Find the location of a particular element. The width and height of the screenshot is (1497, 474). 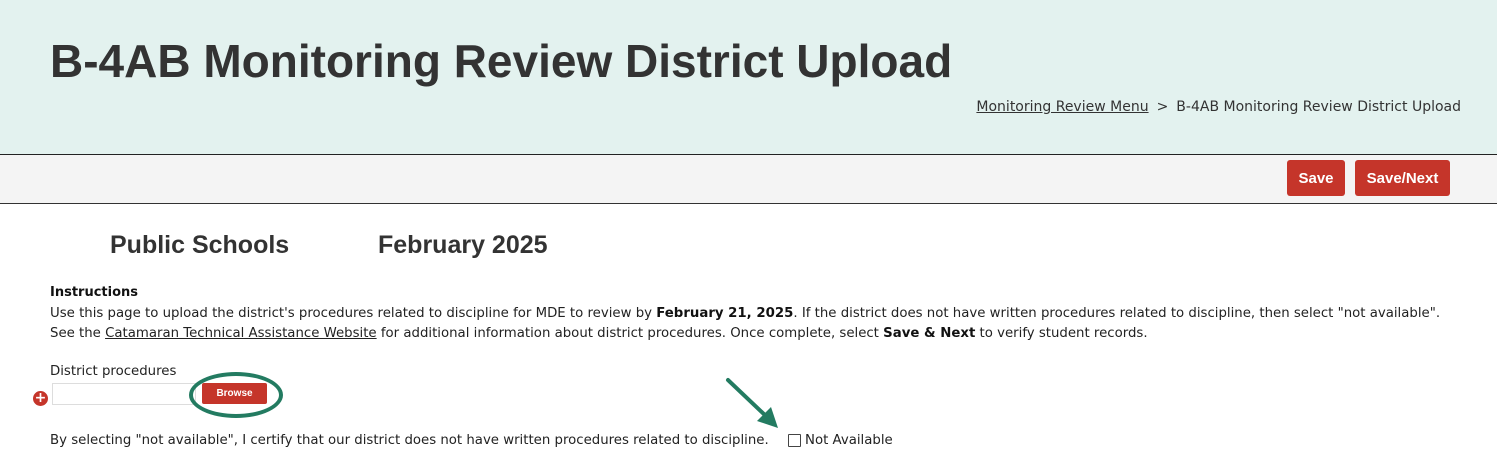

review-period: February 2025 is located at coordinates (463, 245).